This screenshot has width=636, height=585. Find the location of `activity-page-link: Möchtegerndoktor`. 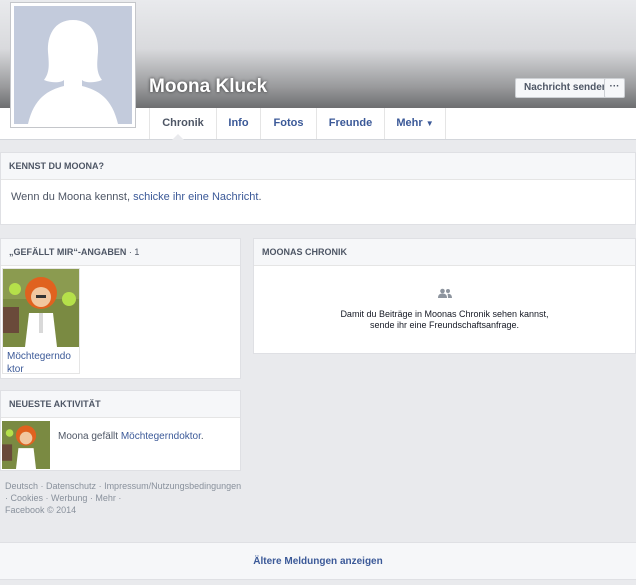

activity-page-link: Möchtegerndoktor is located at coordinates (161, 436).